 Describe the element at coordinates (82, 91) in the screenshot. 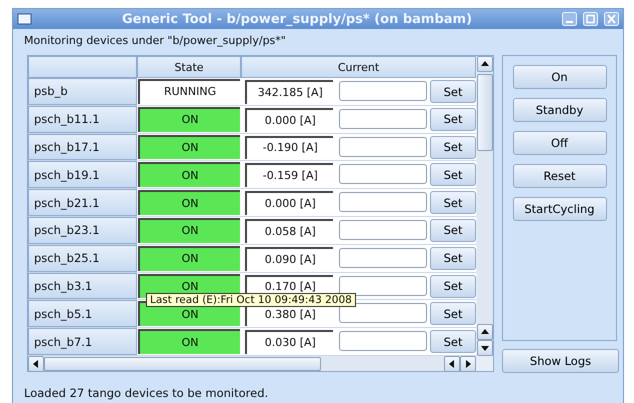

I see `row-header: psb_b` at that location.